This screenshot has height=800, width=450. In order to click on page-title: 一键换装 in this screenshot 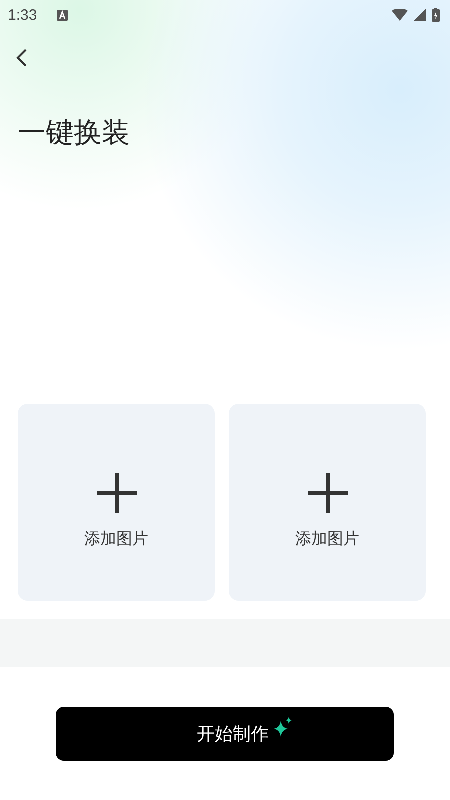, I will do `click(74, 133)`.